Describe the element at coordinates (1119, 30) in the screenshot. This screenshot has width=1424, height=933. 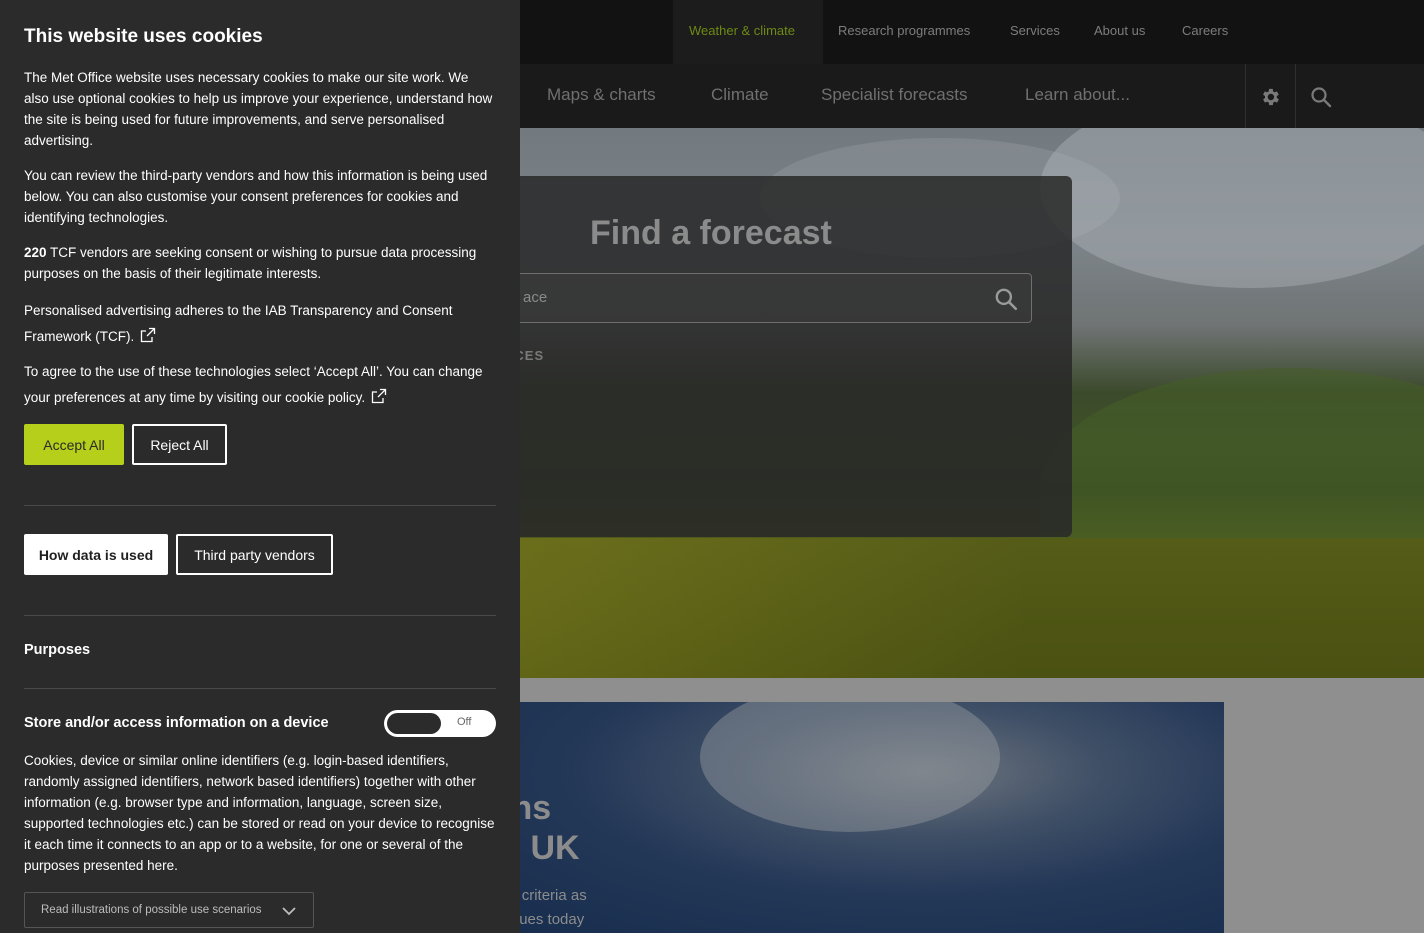
I see `top-nav-about-us: About us` at that location.